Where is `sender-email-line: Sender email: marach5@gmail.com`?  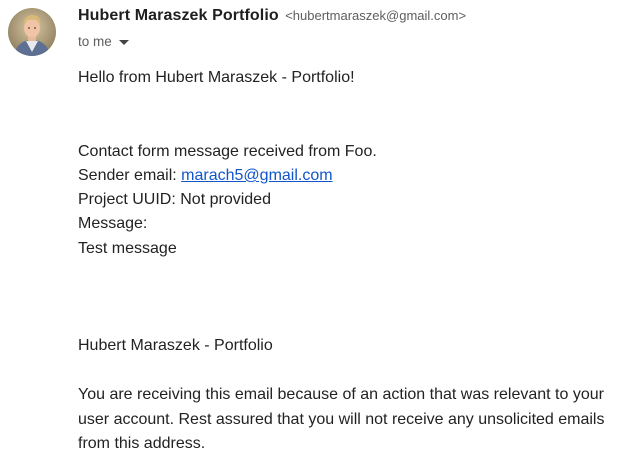
sender-email-line: Sender email: marach5@gmail.com is located at coordinates (205, 176).